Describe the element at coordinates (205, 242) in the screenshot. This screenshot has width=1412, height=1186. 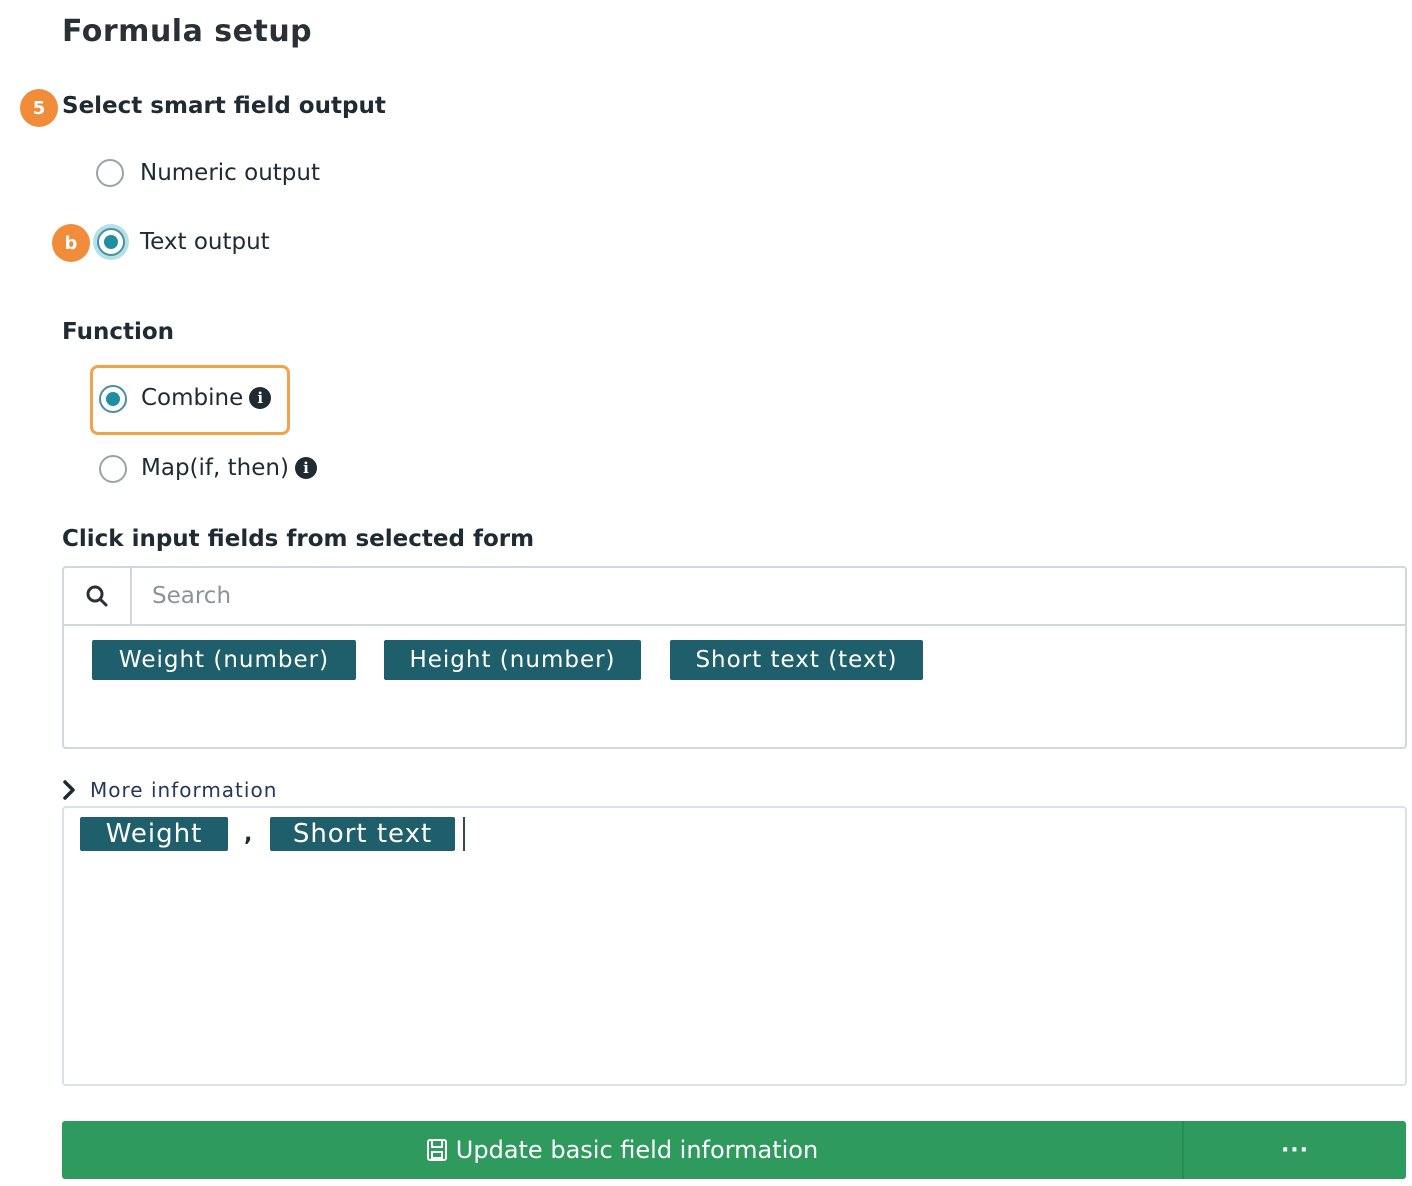
I see `text-output-label: Text output` at that location.